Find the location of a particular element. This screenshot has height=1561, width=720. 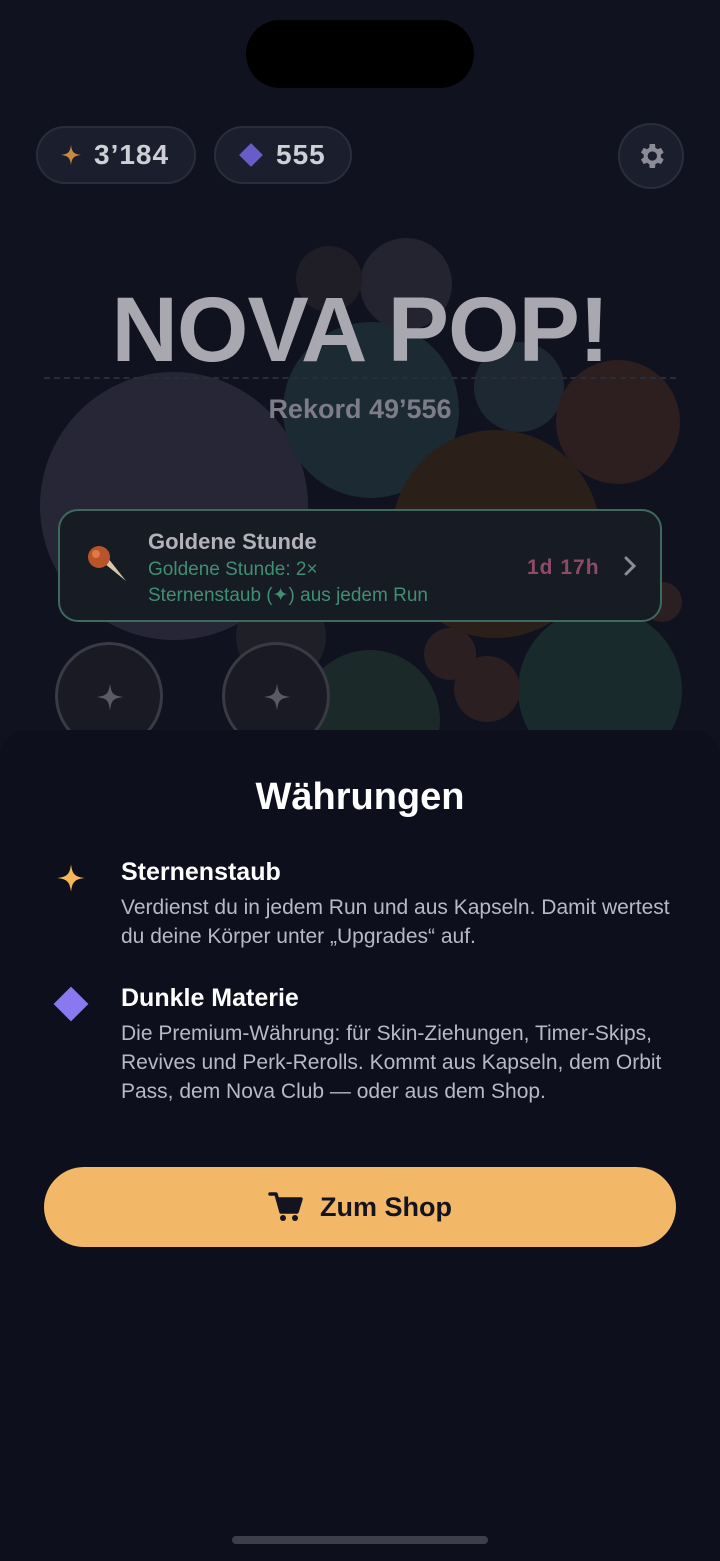

chevron-right-icon is located at coordinates (630, 568).